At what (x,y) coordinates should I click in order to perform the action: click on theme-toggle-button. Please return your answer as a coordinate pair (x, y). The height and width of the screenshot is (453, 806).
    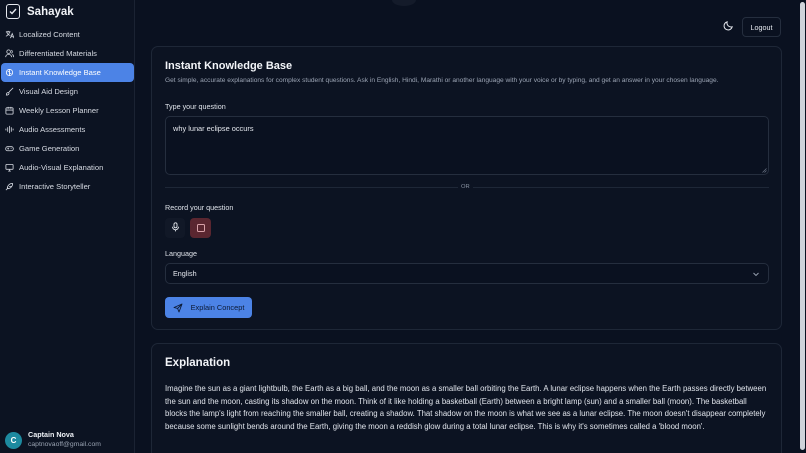
    Looking at the image, I should click on (728, 27).